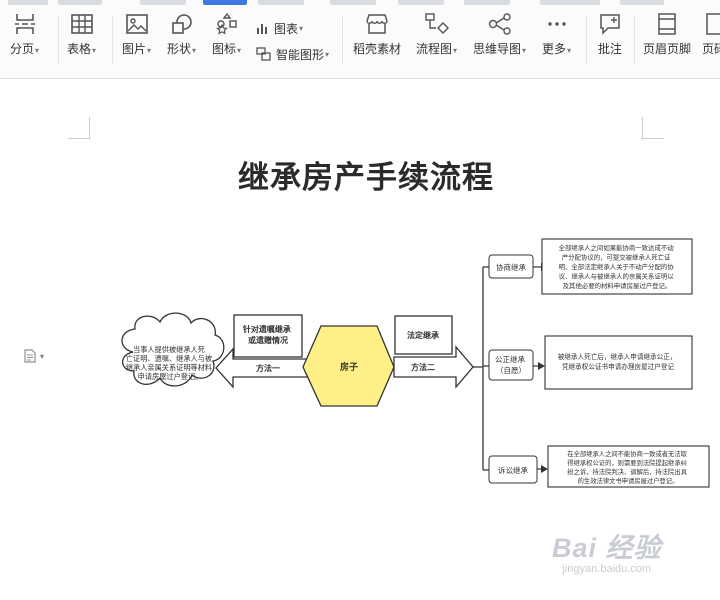 The width and height of the screenshot is (720, 600). I want to click on more-button: 更多▾, so click(556, 42).